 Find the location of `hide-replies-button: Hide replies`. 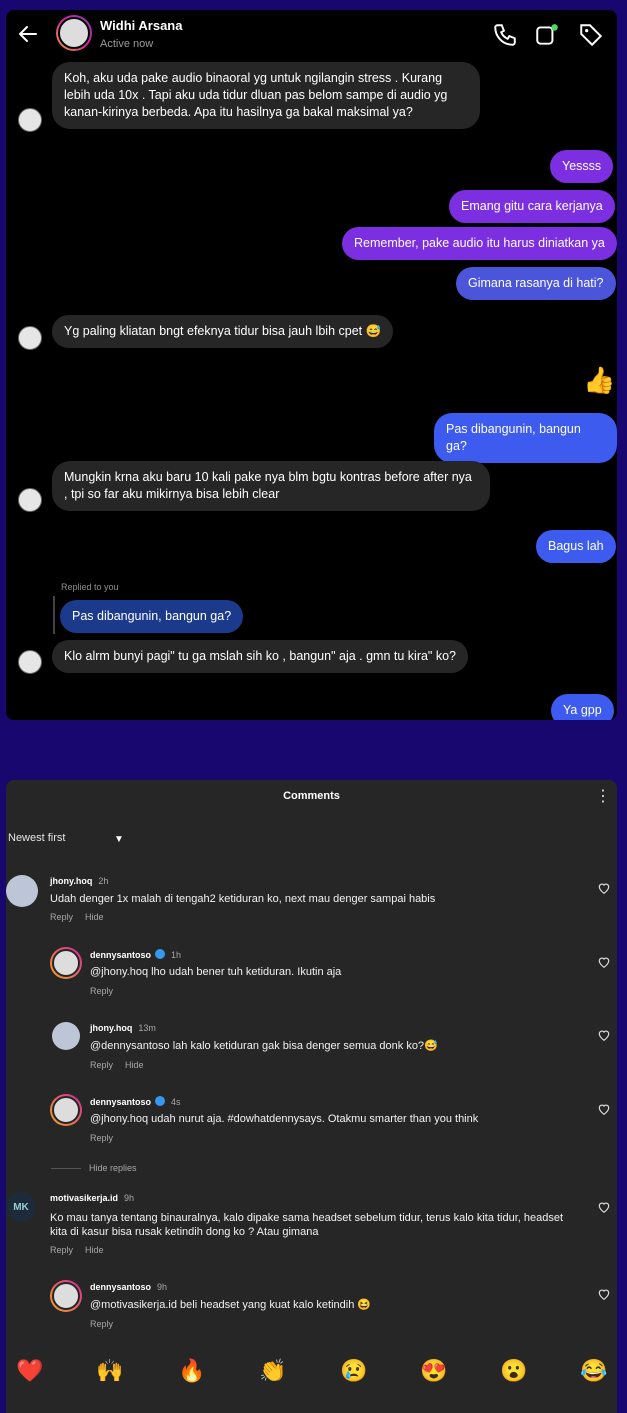

hide-replies-button: Hide replies is located at coordinates (113, 1168).